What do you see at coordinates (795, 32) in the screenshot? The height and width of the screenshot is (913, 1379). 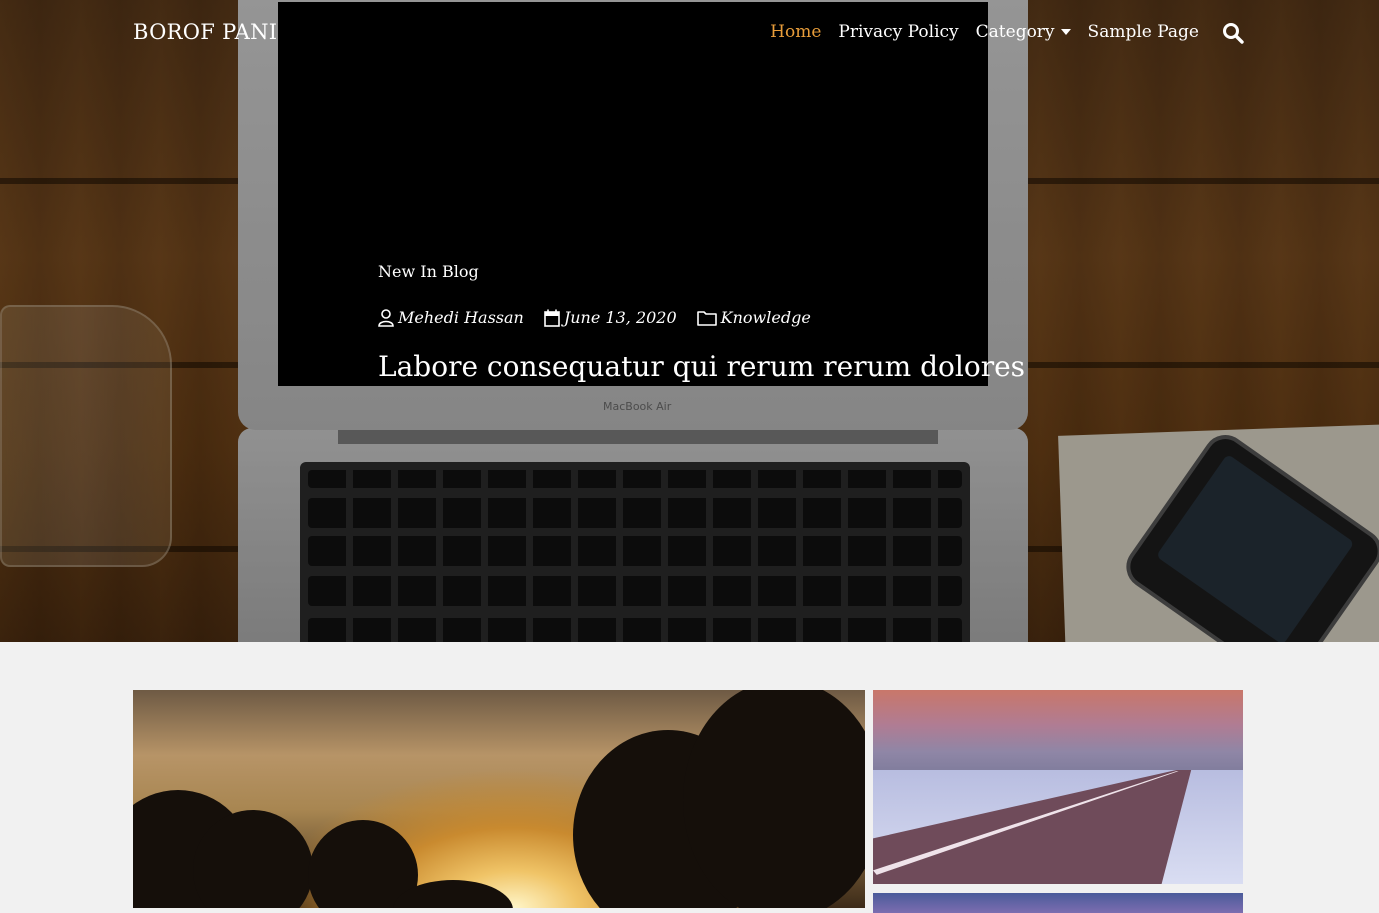 I see `nav-item-home: Home` at bounding box center [795, 32].